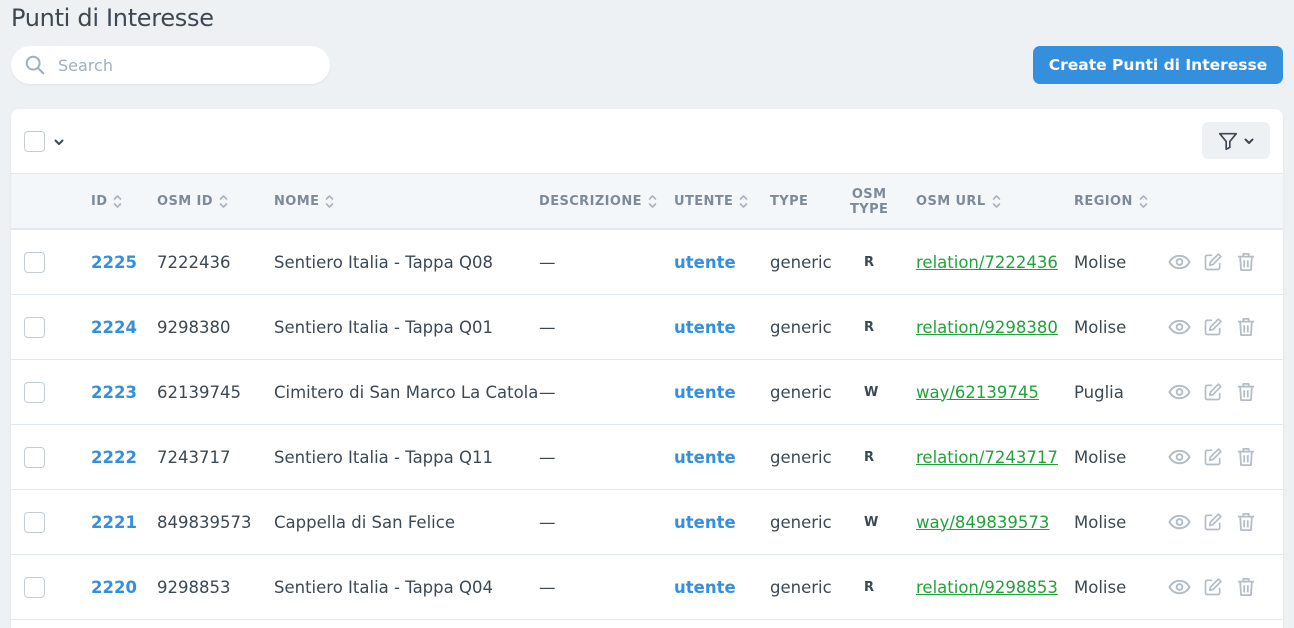 Image resolution: width=1294 pixels, height=628 pixels. What do you see at coordinates (114, 392) in the screenshot?
I see `id-link: 2223` at bounding box center [114, 392].